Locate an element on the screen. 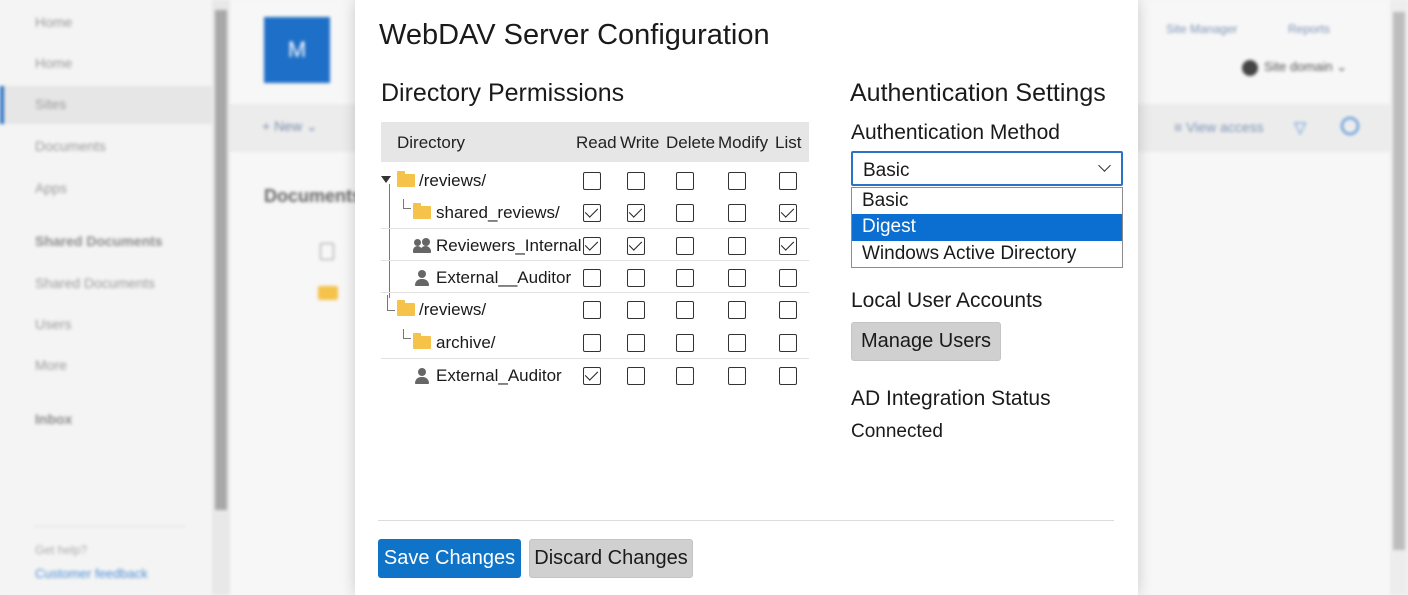 The width and height of the screenshot is (1408, 595). auth-method-select: Basic is located at coordinates (987, 168).